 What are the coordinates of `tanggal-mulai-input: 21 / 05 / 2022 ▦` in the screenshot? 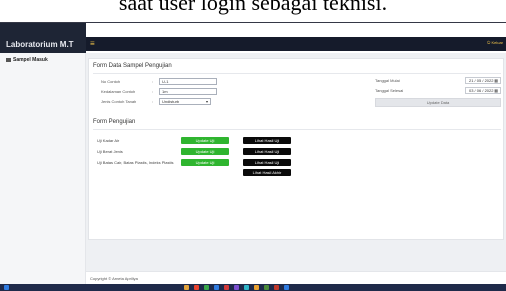 It's located at (483, 80).